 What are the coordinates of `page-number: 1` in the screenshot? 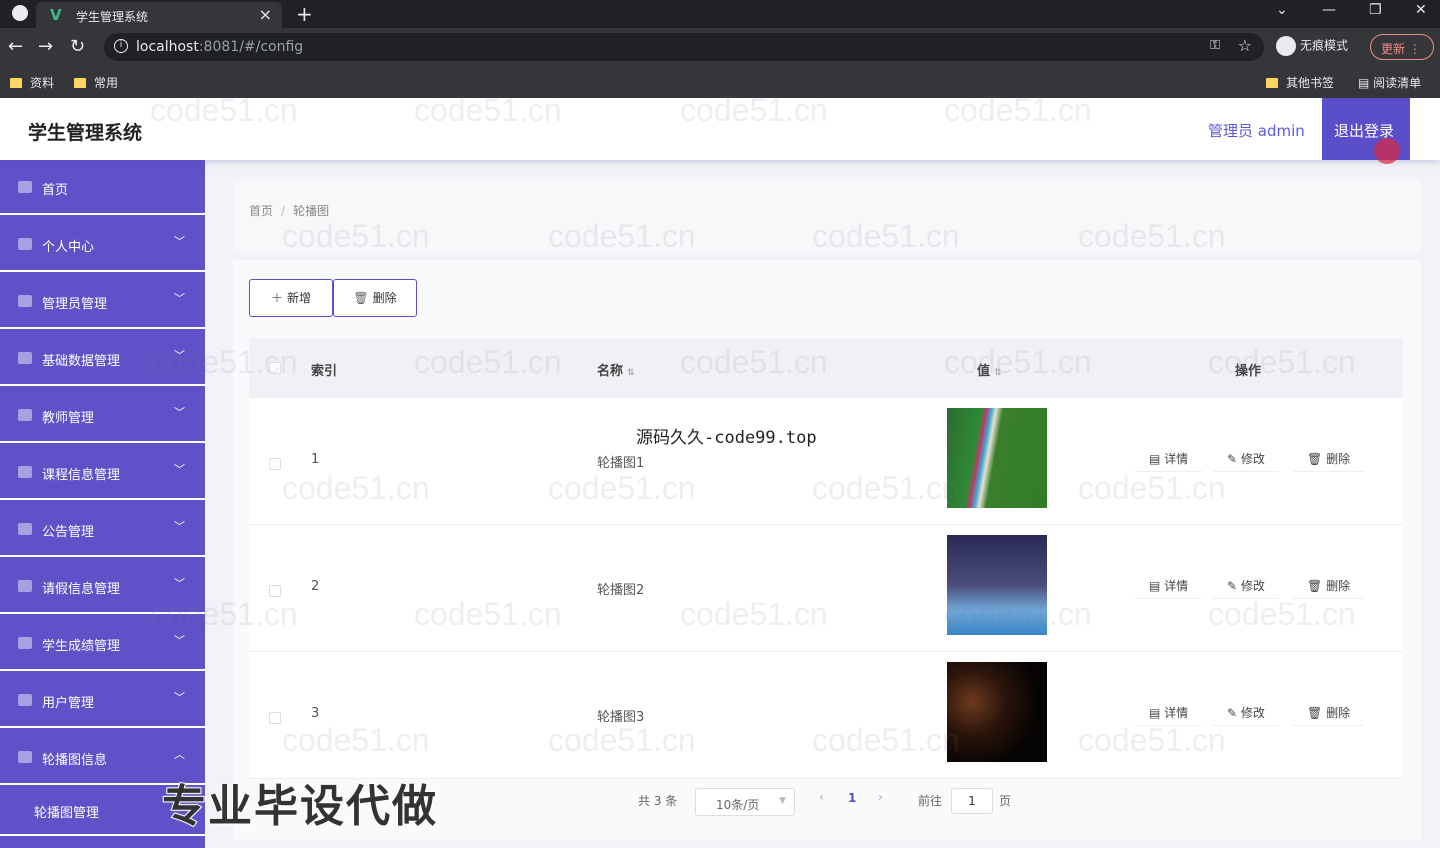 It's located at (852, 798).